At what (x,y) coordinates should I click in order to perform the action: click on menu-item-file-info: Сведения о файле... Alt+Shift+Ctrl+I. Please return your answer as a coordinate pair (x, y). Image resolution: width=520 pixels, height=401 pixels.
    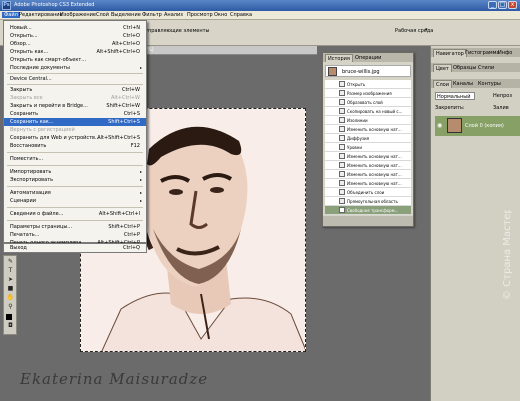
    Looking at the image, I should click on (75, 214).